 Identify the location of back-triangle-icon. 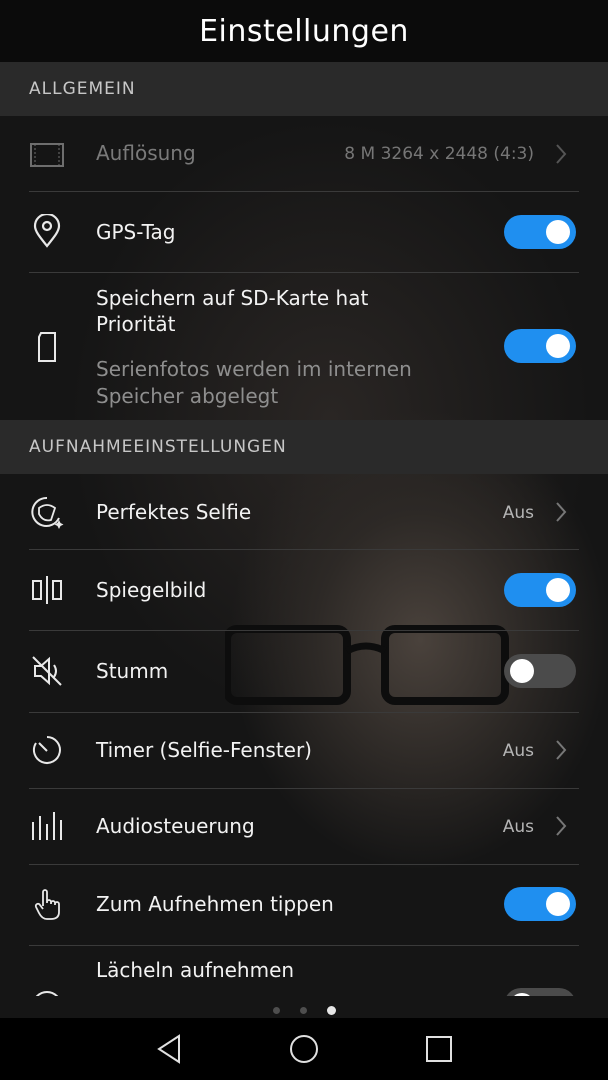
(169, 1049).